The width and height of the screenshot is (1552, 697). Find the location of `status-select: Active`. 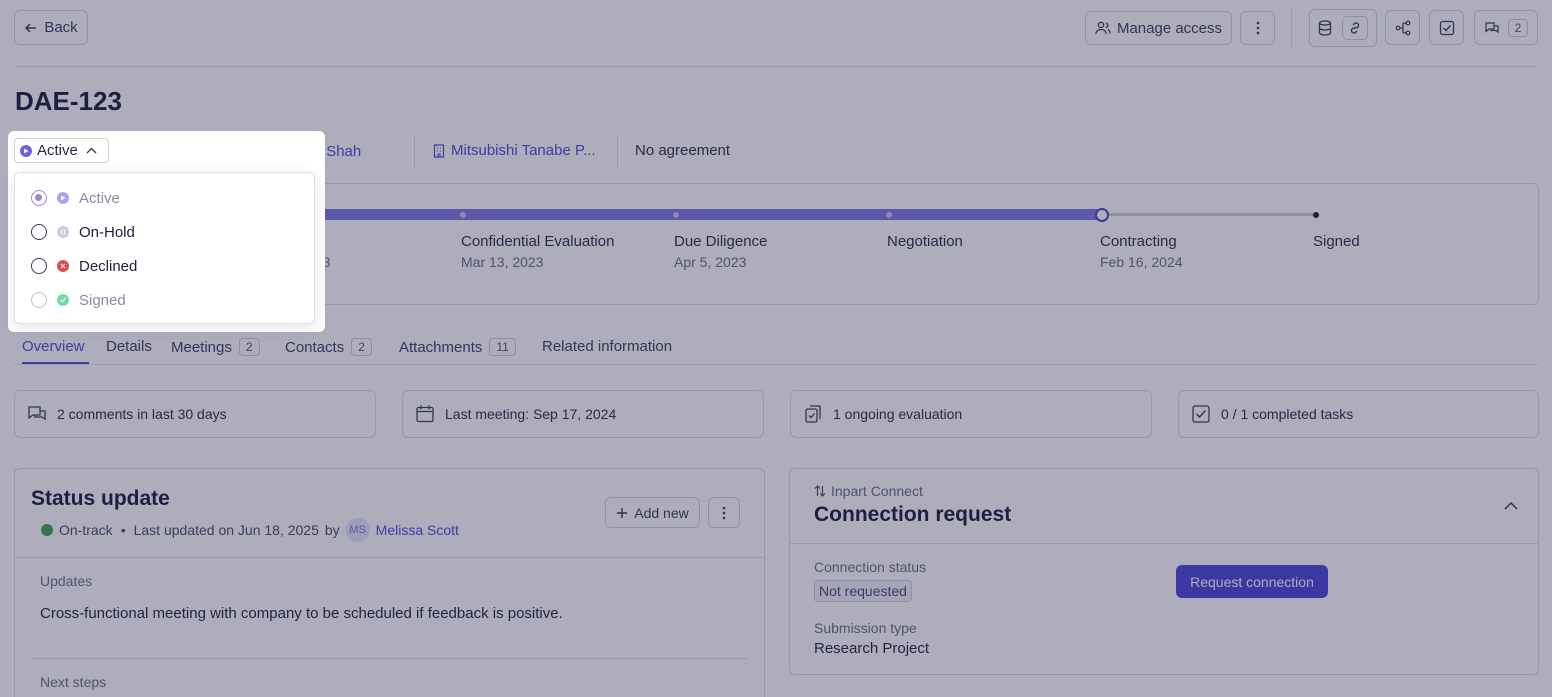

status-select: Active is located at coordinates (61, 150).